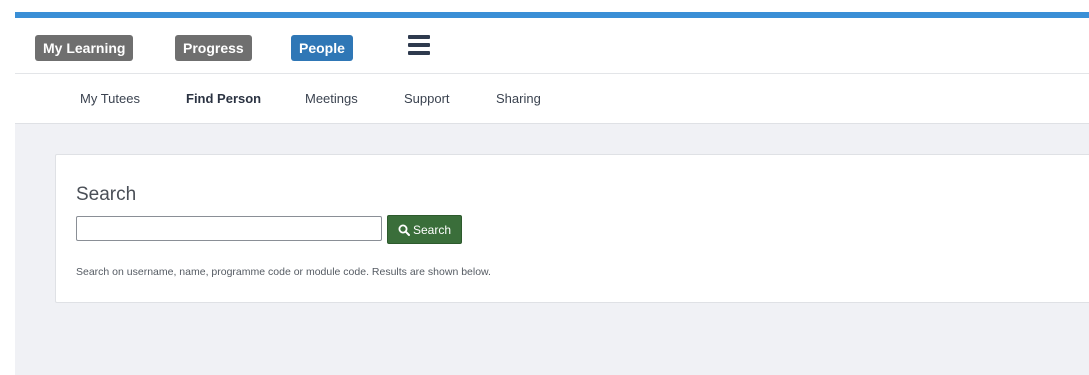  Describe the element at coordinates (229, 228) in the screenshot. I see `search-input` at that location.